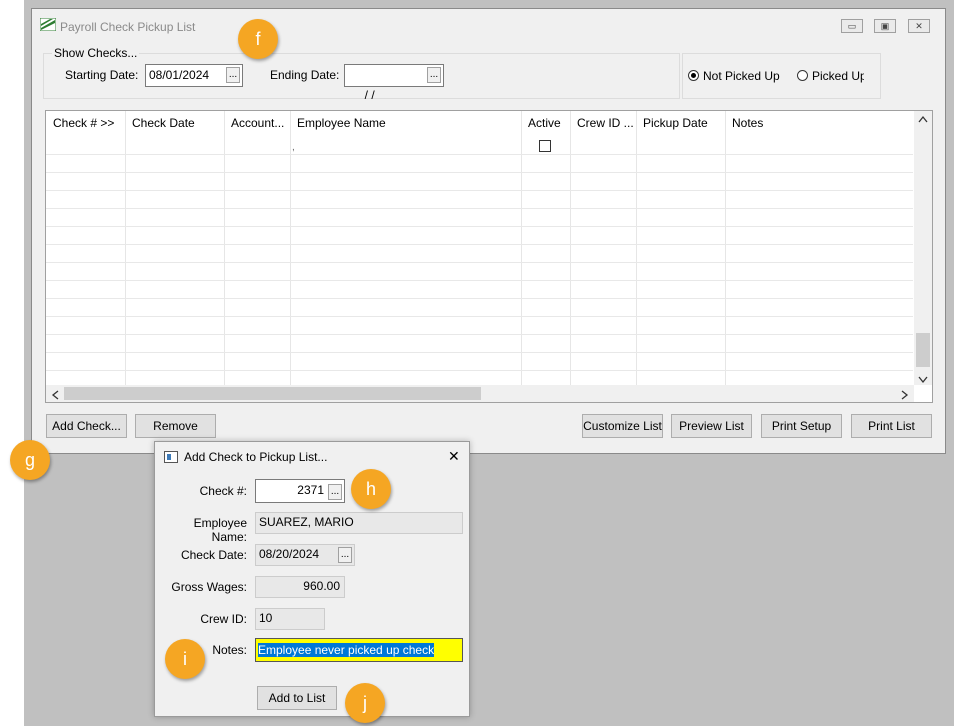 The image size is (954, 726). Describe the element at coordinates (83, 123) in the screenshot. I see `column-header-check-number: Check # >>` at that location.